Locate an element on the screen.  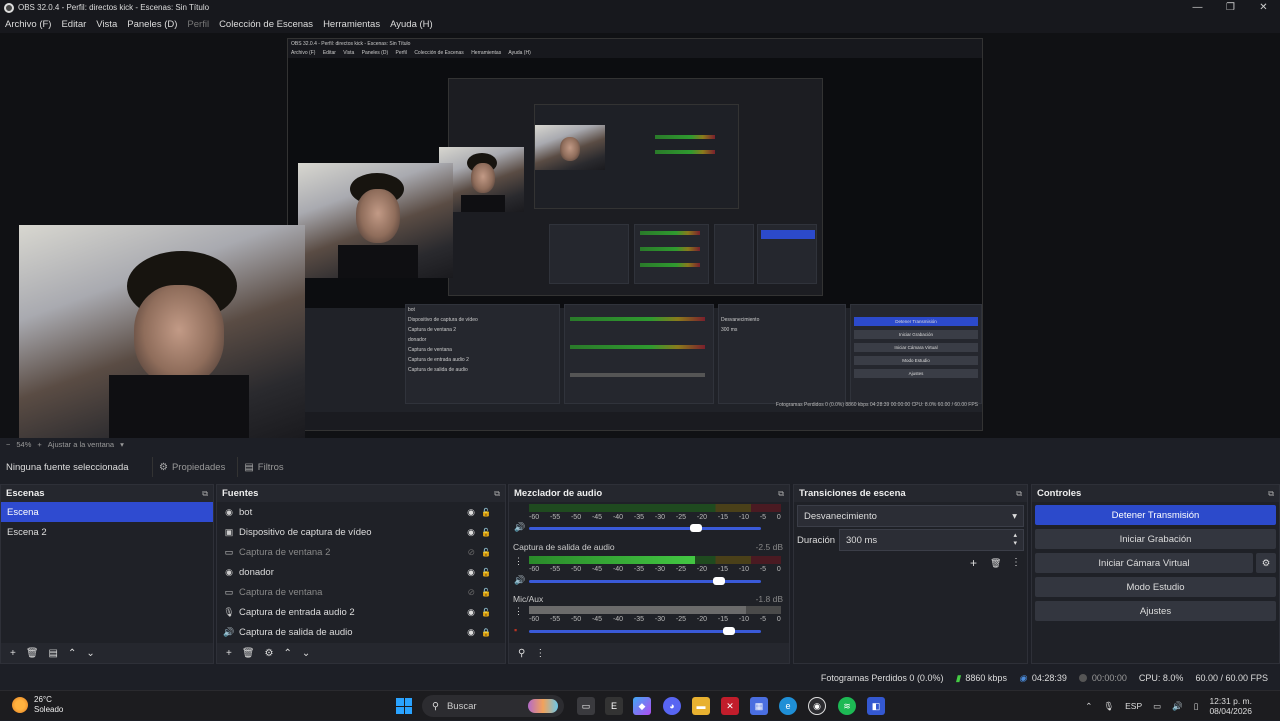
menu-profile: Perfil is located at coordinates (198, 24).